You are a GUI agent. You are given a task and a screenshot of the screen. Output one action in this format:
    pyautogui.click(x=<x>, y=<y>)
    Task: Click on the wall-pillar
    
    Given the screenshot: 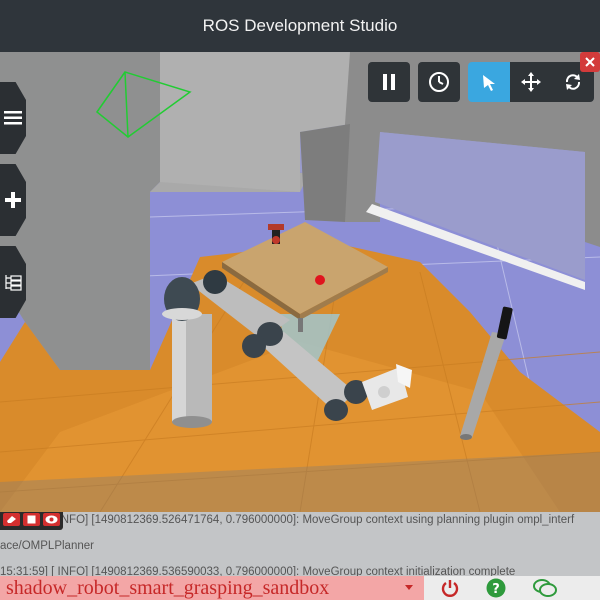 What is the action you would take?
    pyautogui.click(x=325, y=173)
    